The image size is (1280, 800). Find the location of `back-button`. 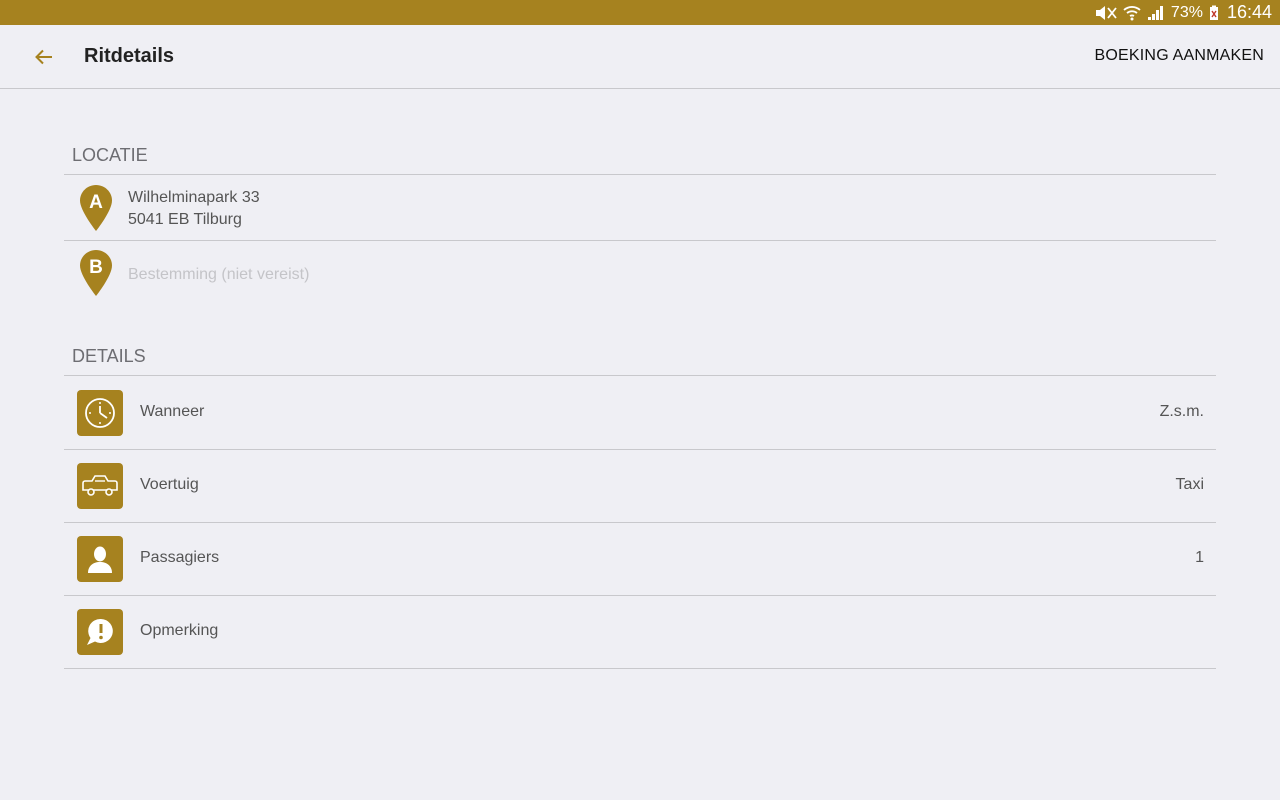

back-button is located at coordinates (44, 57).